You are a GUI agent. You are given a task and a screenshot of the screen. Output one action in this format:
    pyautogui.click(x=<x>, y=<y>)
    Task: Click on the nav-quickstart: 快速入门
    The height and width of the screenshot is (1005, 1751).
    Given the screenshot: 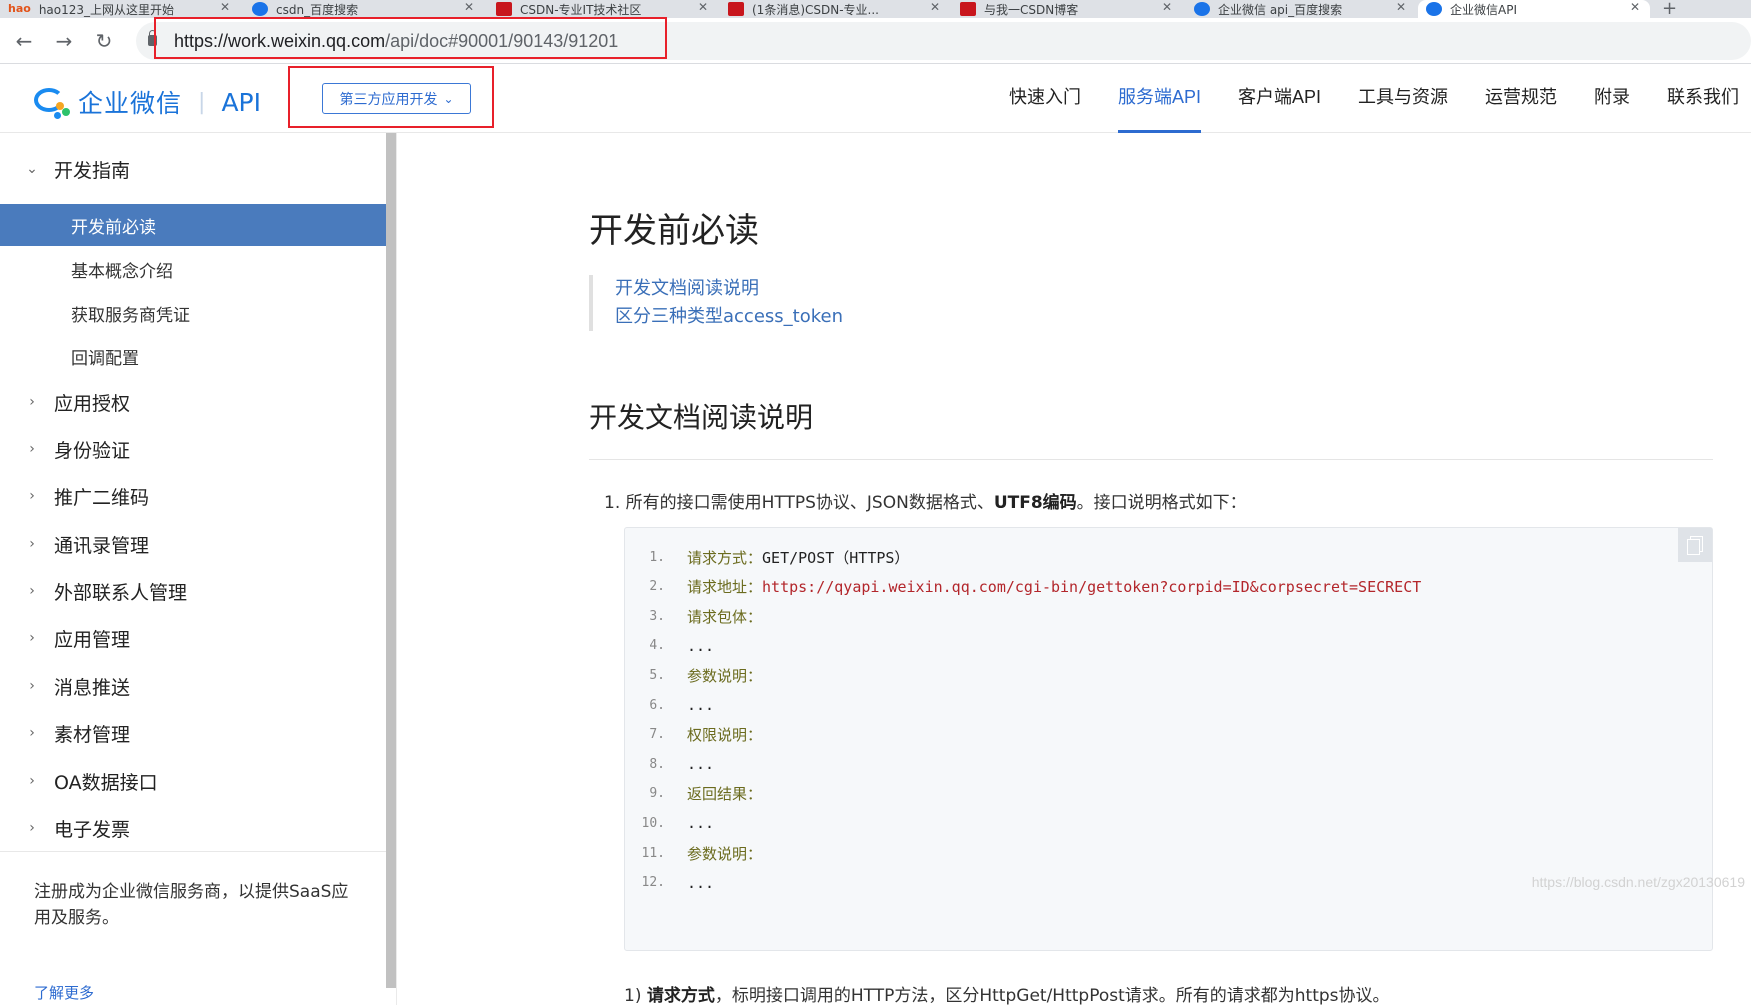 What is the action you would take?
    pyautogui.click(x=1045, y=98)
    